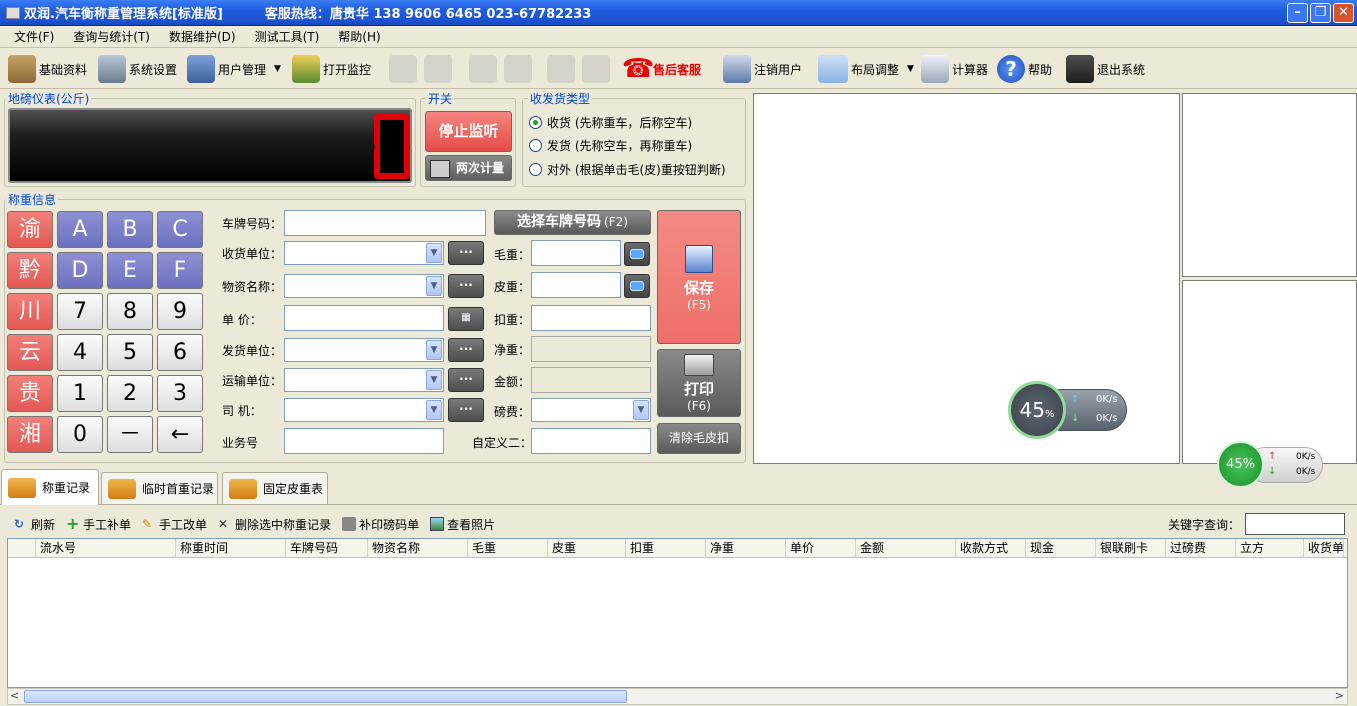  What do you see at coordinates (637, 286) in the screenshot?
I see `tare-capture-button` at bounding box center [637, 286].